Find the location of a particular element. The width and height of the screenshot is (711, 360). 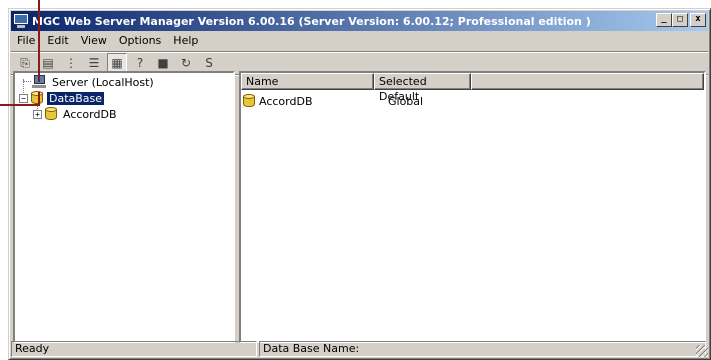

tree-item-accorddb: + AccordDB is located at coordinates (76, 114).